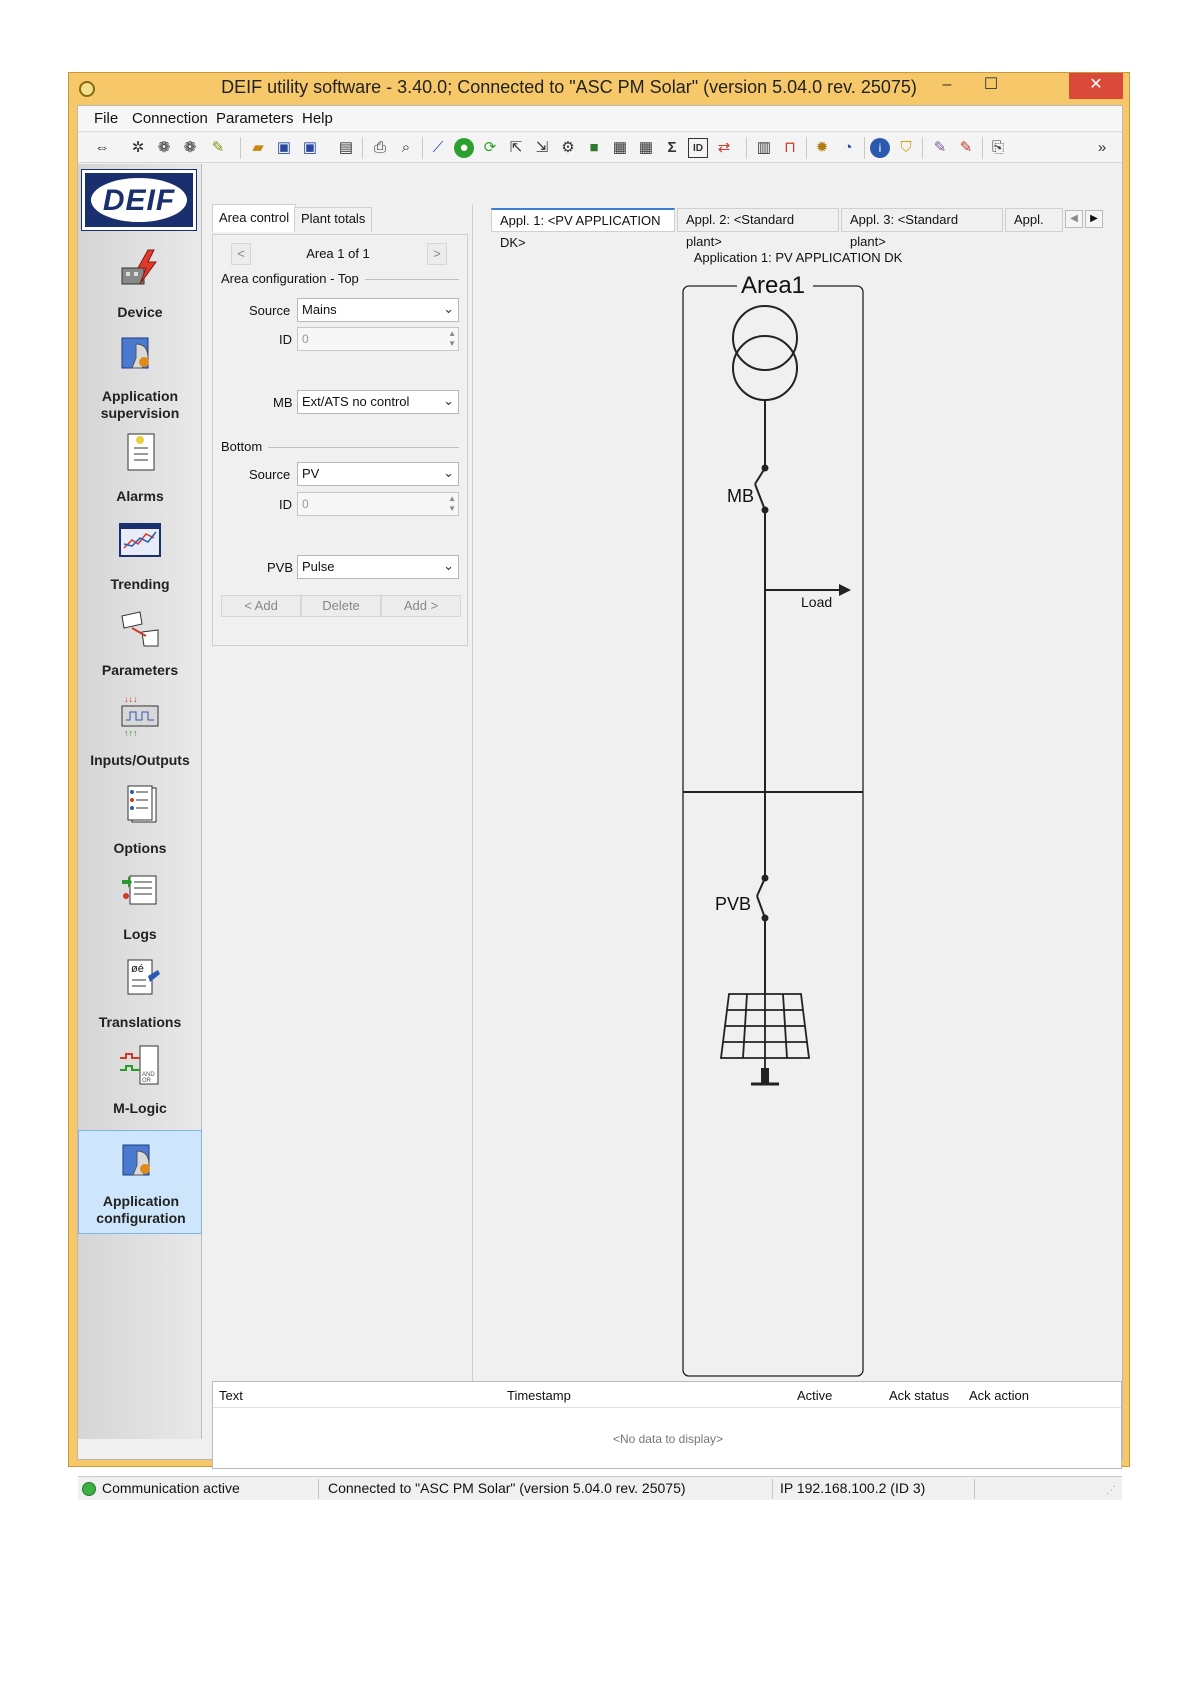  Describe the element at coordinates (919, 1395) in the screenshot. I see `column-ack-status: Ack status` at that location.